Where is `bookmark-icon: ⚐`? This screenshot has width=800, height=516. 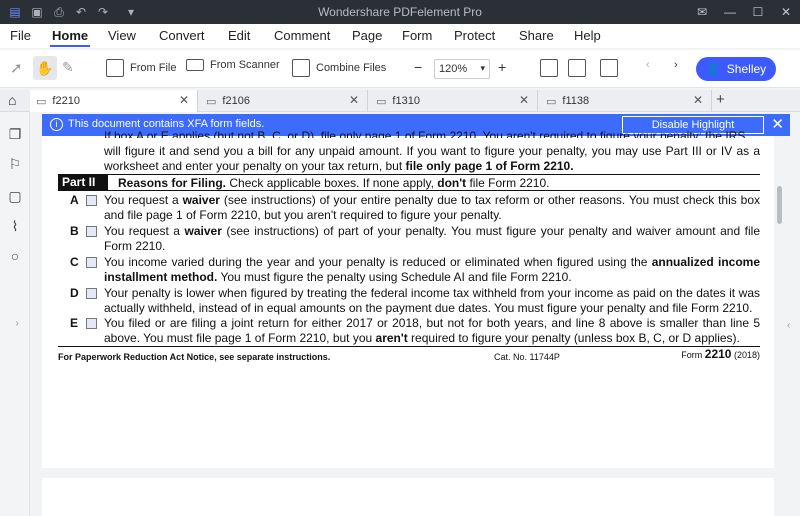
bookmark-icon: ⚐ is located at coordinates (15, 165).